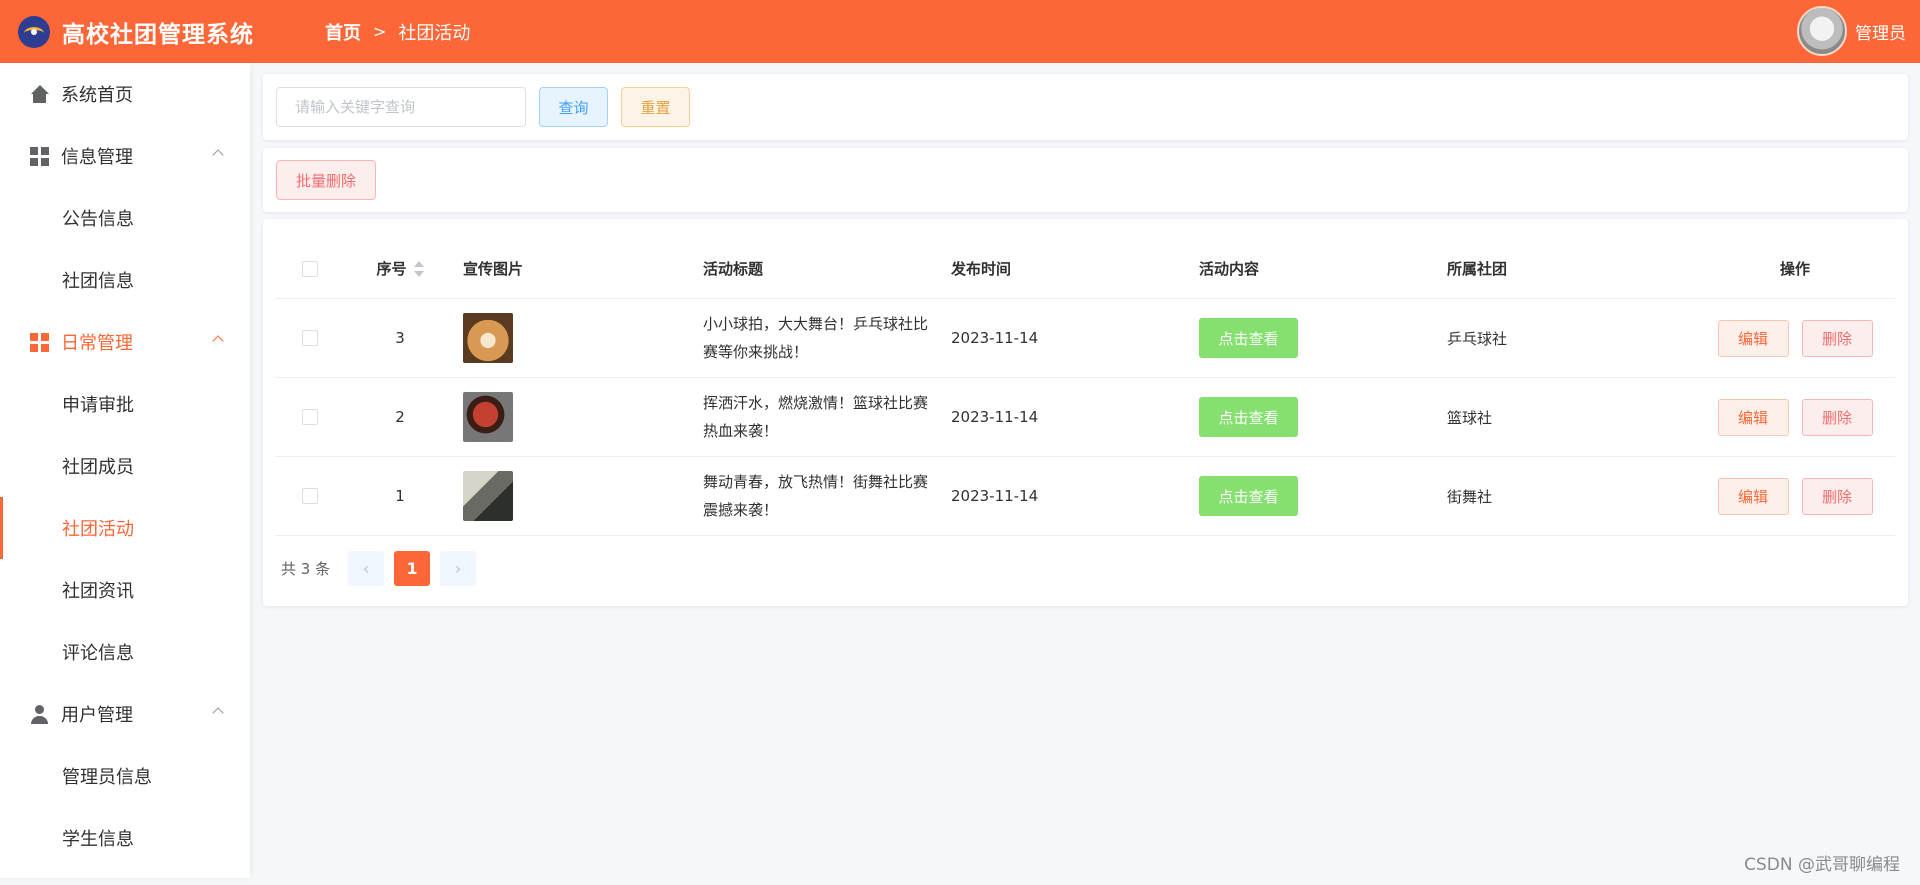  Describe the element at coordinates (418, 268) in the screenshot. I see `sort-icon` at that location.